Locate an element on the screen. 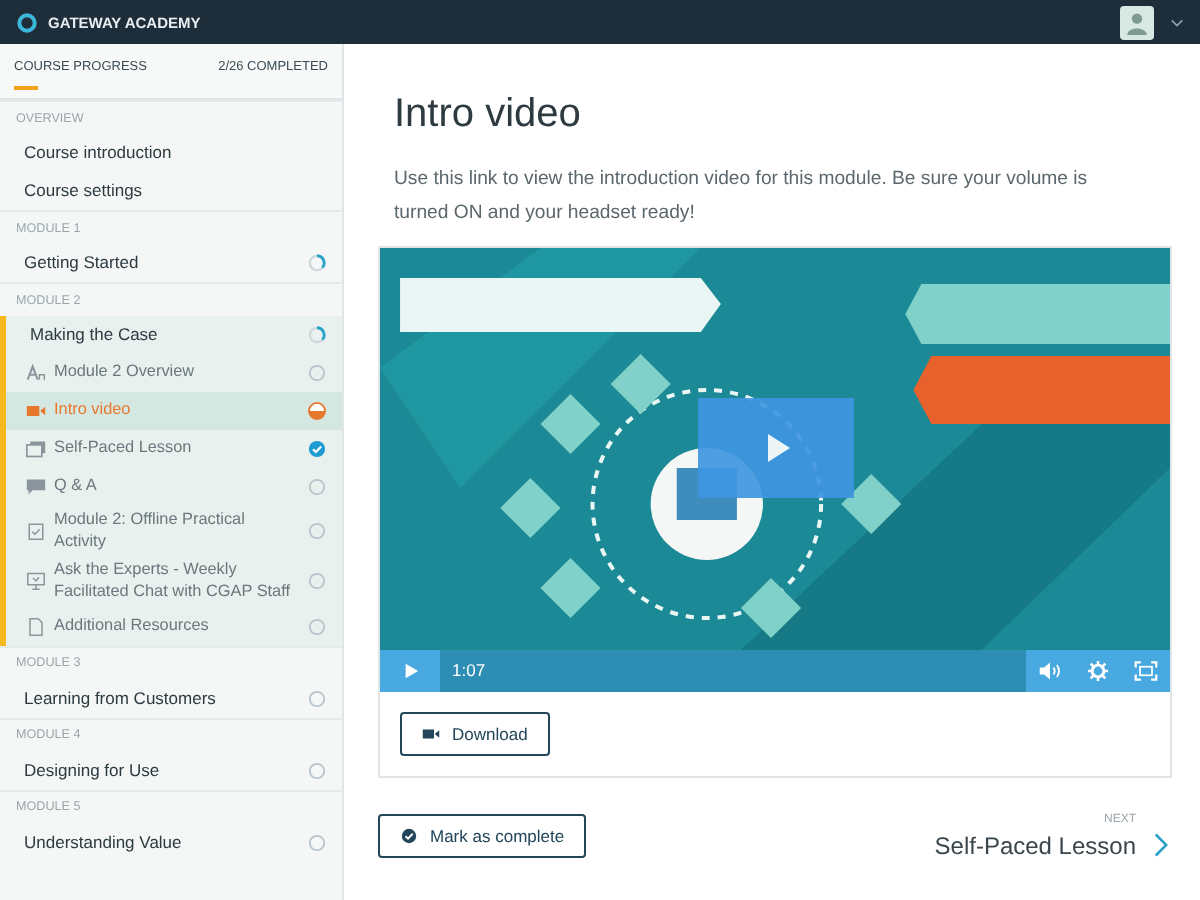 This screenshot has width=1200, height=900. ring-logo-icon is located at coordinates (27, 22).